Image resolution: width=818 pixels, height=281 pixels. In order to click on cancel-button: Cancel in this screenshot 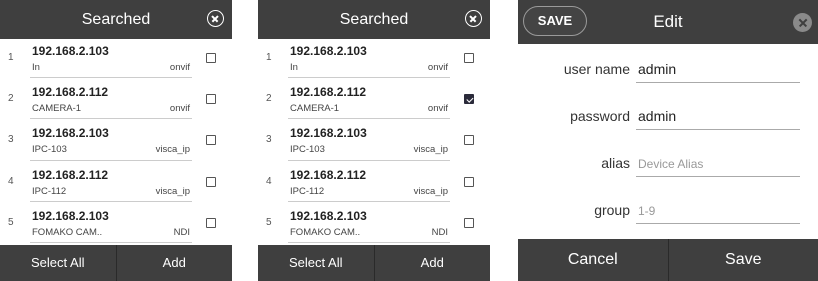, I will do `click(593, 260)`.